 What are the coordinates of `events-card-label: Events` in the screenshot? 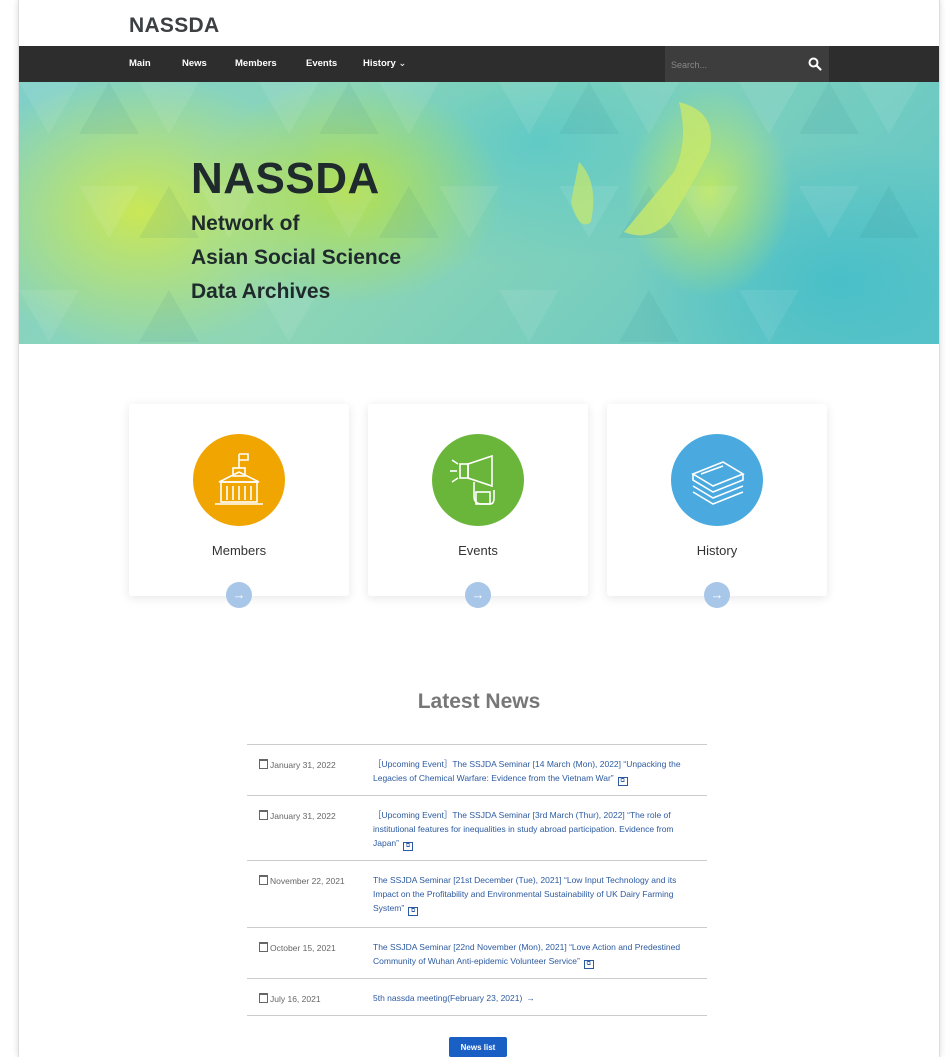 It's located at (478, 550).